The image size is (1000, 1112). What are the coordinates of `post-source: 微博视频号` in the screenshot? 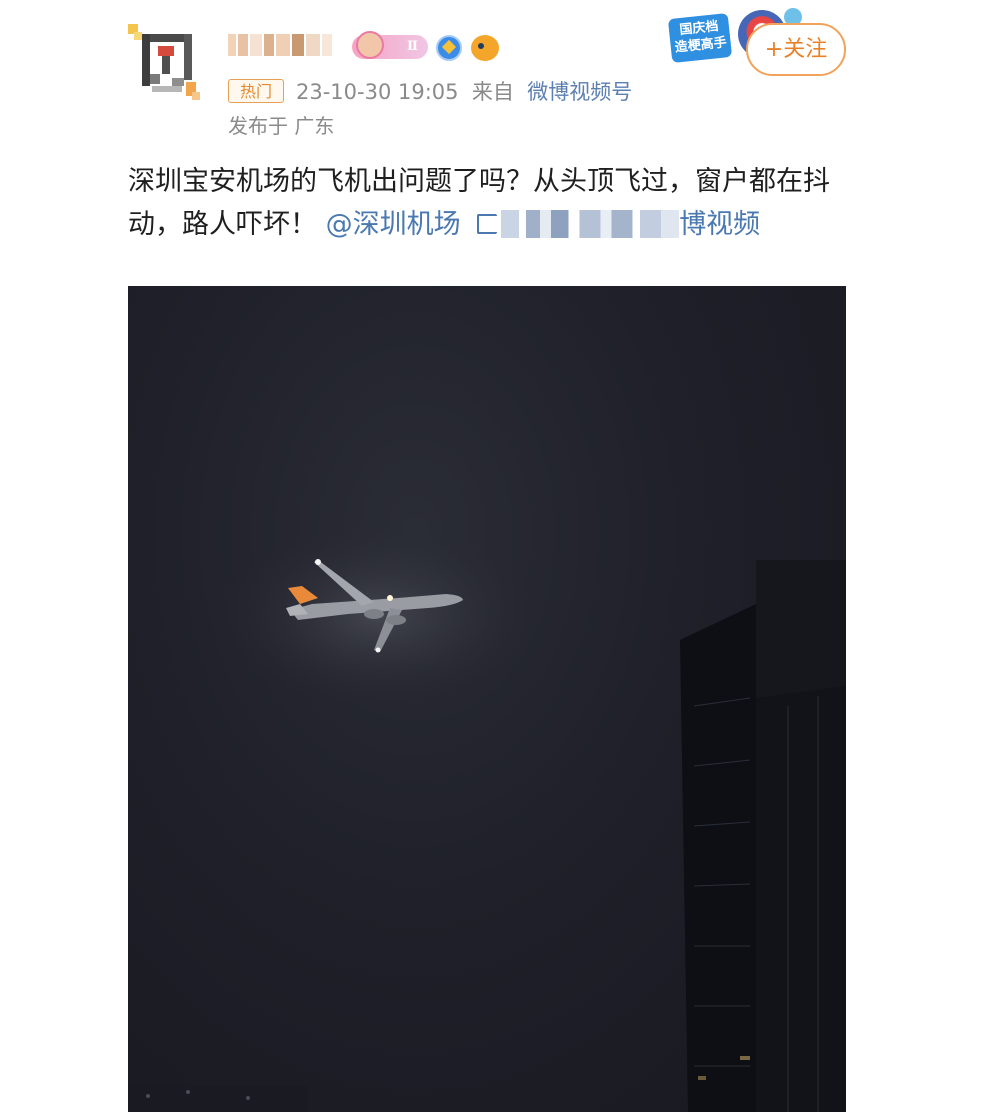 It's located at (579, 92).